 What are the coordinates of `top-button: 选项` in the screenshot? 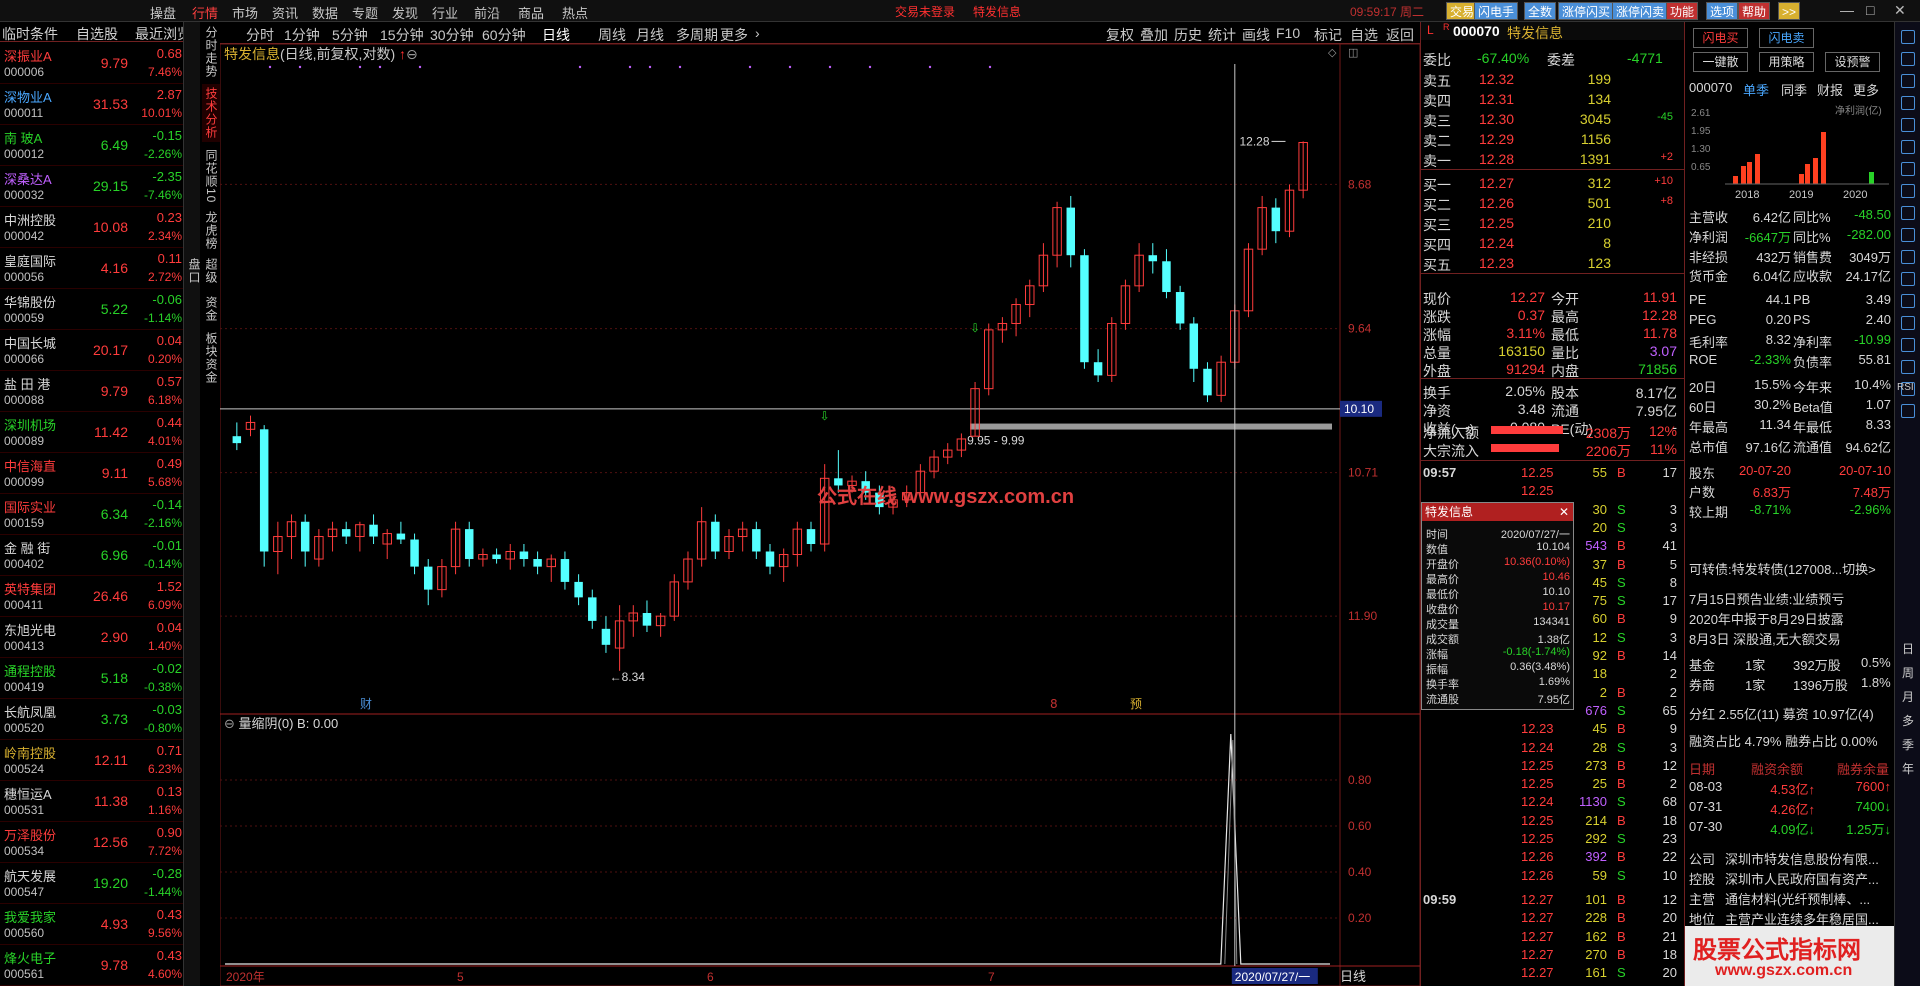 It's located at (1722, 11).